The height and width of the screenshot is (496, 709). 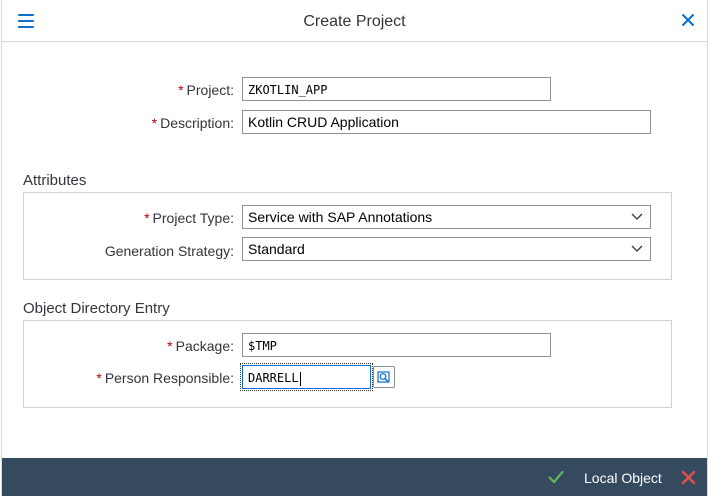 I want to click on checkmark-icon, so click(x=556, y=477).